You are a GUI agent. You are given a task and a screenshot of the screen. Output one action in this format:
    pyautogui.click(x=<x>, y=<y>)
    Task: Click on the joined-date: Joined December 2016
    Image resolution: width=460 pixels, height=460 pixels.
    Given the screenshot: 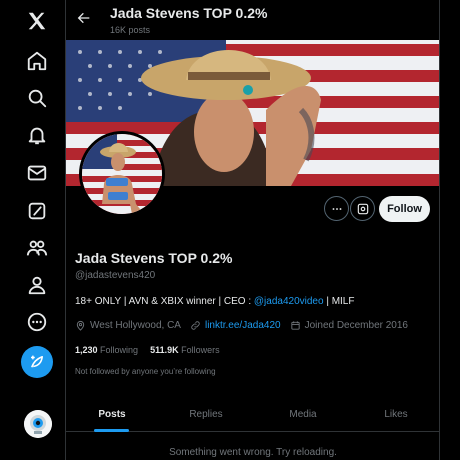 What is the action you would take?
    pyautogui.click(x=349, y=325)
    